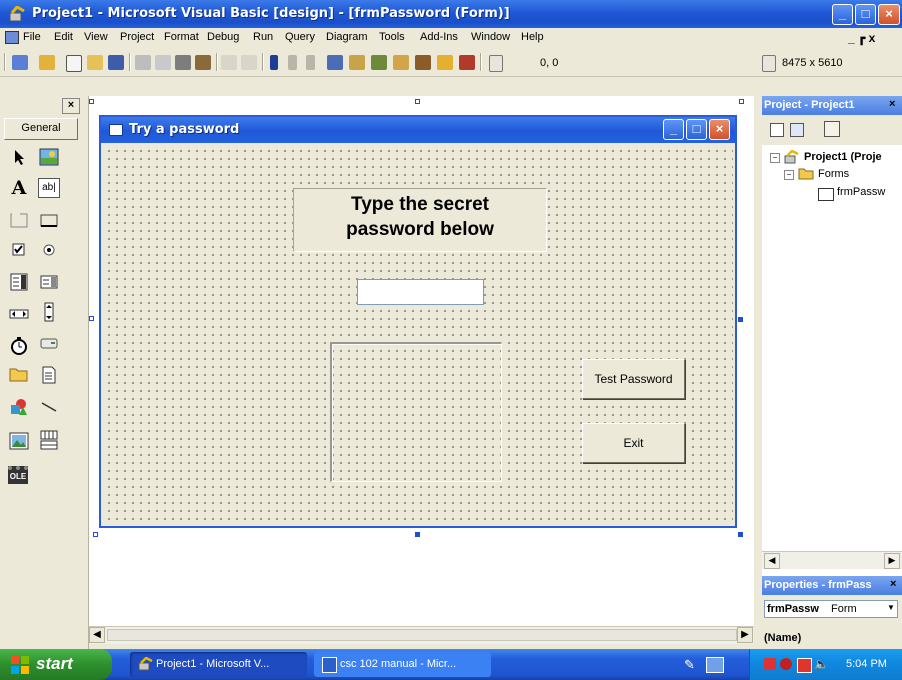 The height and width of the screenshot is (680, 902). Describe the element at coordinates (292, 62) in the screenshot. I see `break-icon` at that location.